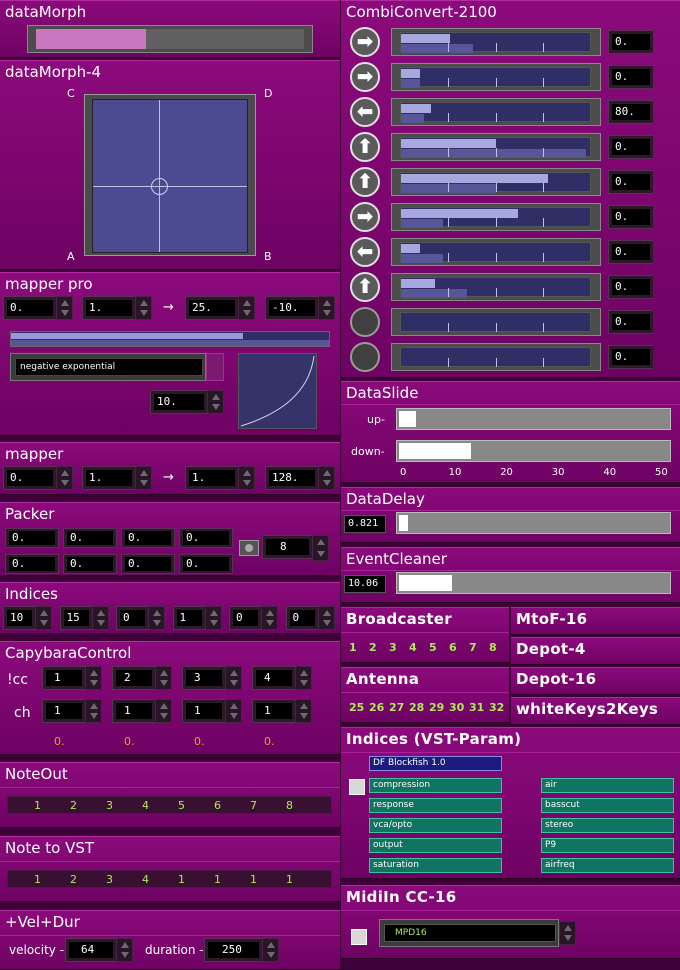 The image size is (680, 970). What do you see at coordinates (595, 681) in the screenshot?
I see `depot16-panel: Depot-16` at bounding box center [595, 681].